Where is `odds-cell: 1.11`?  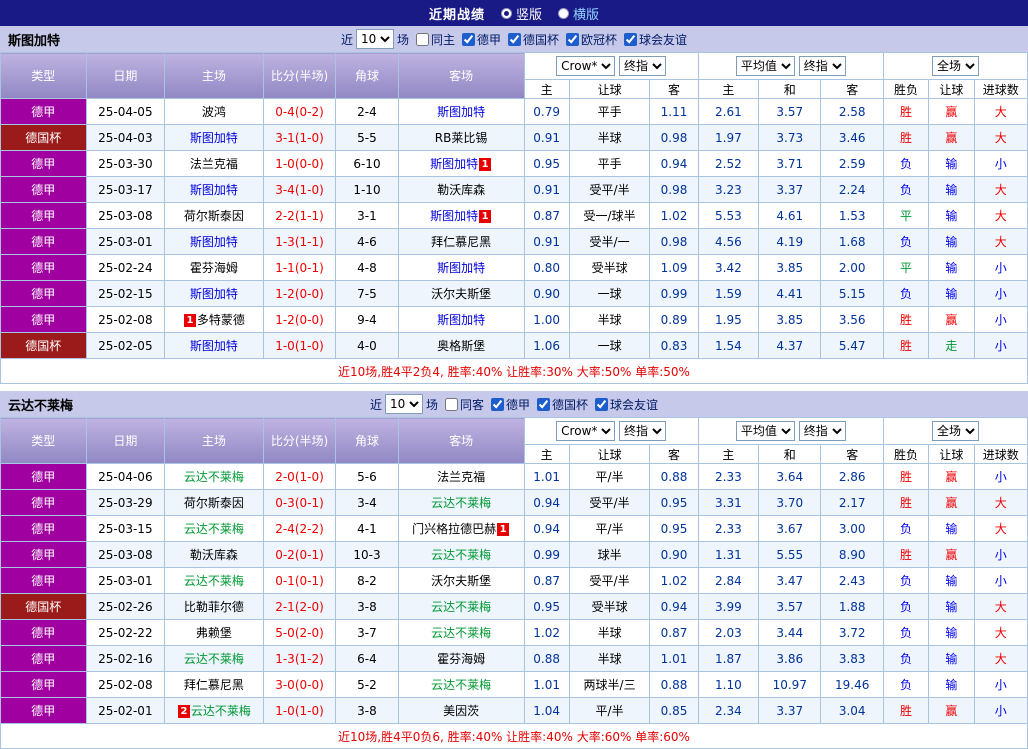 odds-cell: 1.11 is located at coordinates (674, 111).